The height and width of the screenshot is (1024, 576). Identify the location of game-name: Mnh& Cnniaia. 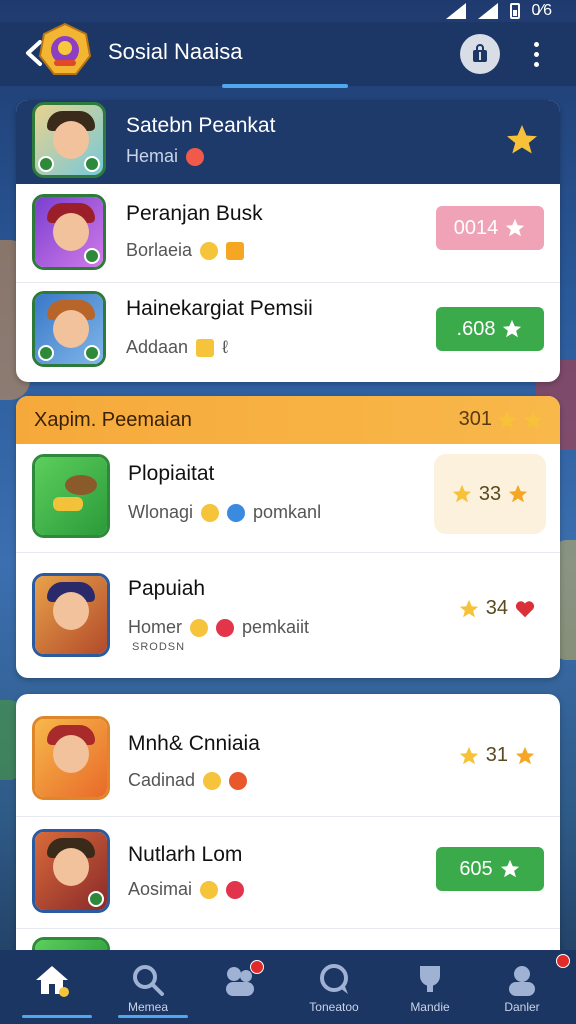
(194, 743).